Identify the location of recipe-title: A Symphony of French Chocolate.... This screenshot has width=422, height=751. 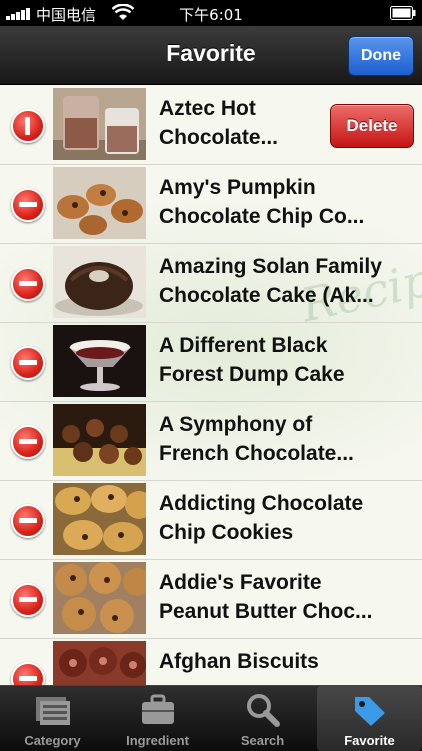
(256, 439).